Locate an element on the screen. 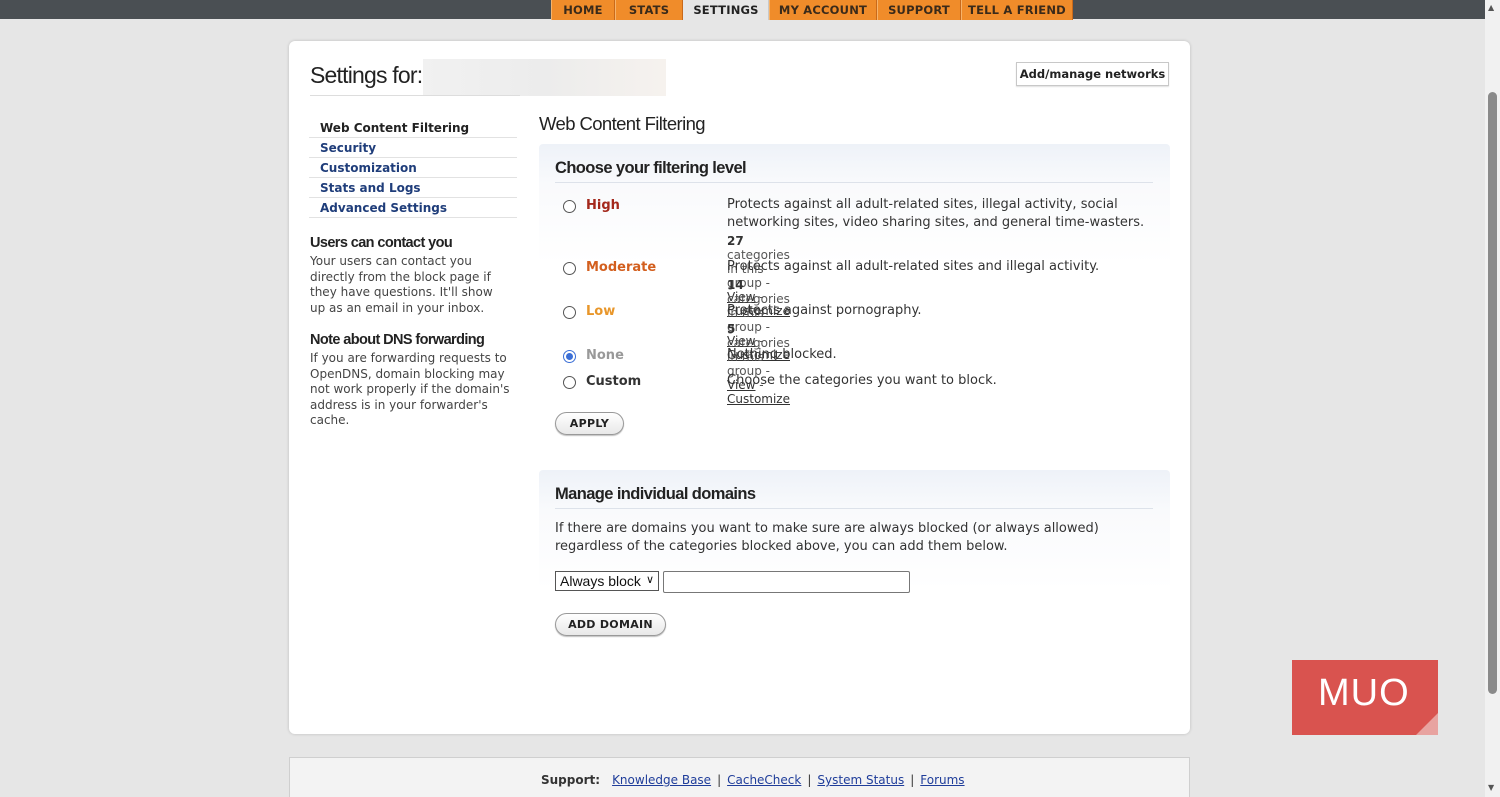 The image size is (1500, 797). footer-link-system-status: System Status is located at coordinates (860, 780).